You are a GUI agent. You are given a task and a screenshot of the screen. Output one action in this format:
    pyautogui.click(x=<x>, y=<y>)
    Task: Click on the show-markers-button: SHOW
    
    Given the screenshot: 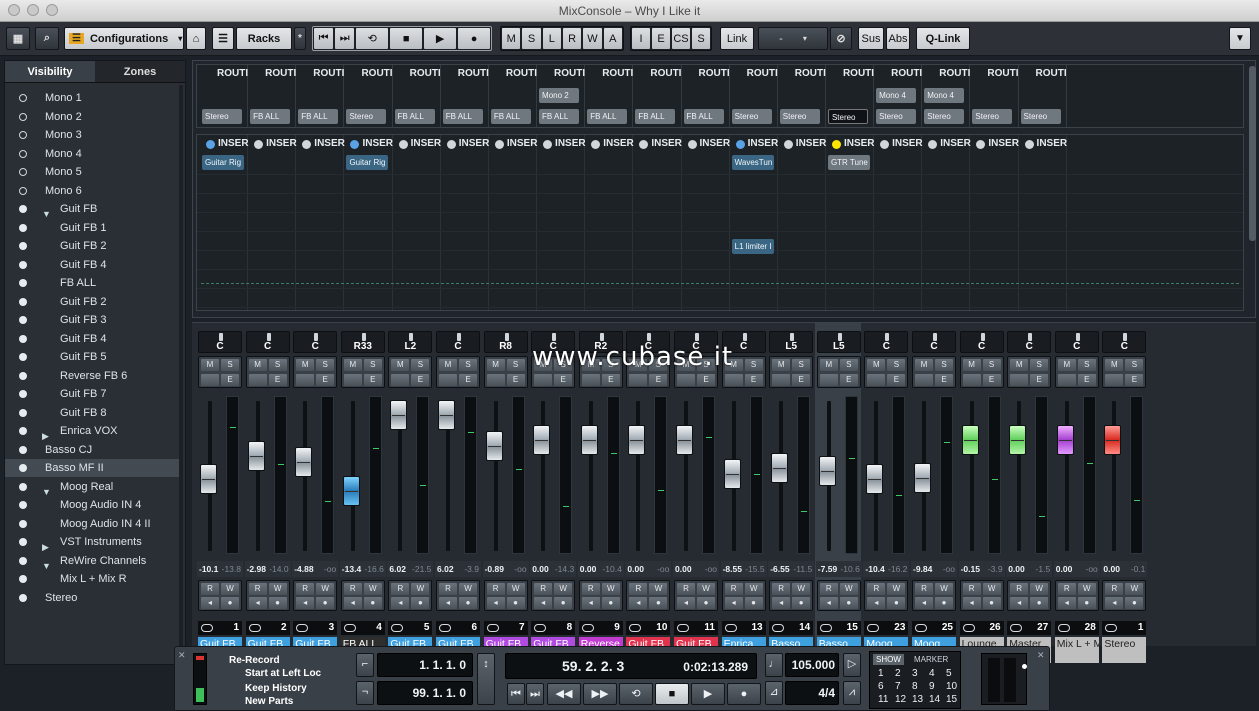 What is the action you would take?
    pyautogui.click(x=888, y=659)
    